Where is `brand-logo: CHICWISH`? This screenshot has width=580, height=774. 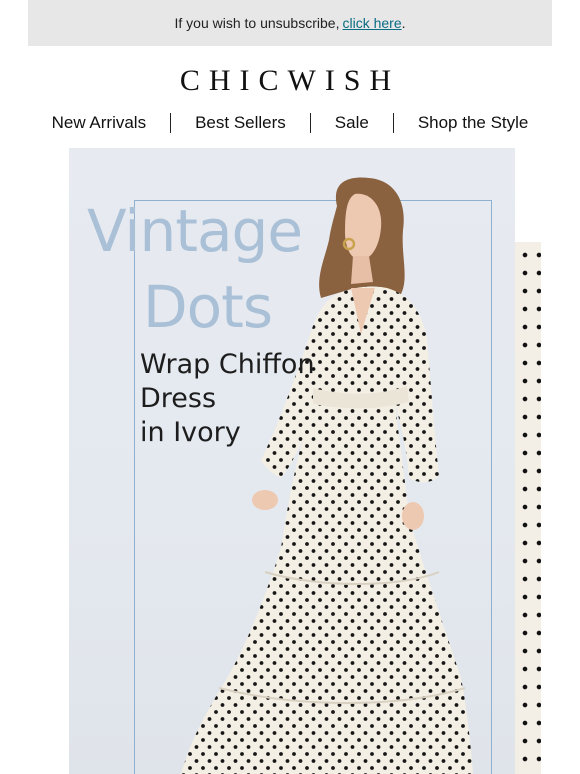
brand-logo: CHICWISH is located at coordinates (290, 81).